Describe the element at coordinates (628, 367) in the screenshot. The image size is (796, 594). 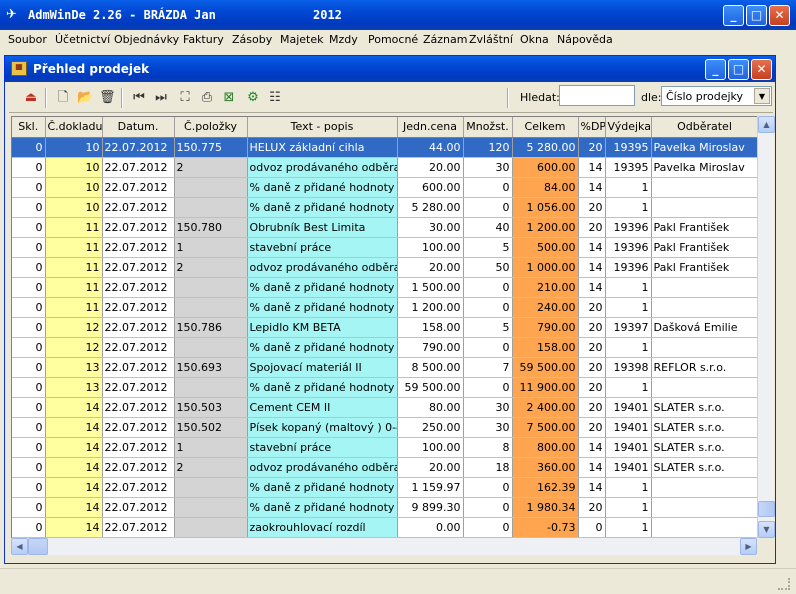
I see `cell-issue: 19398` at that location.